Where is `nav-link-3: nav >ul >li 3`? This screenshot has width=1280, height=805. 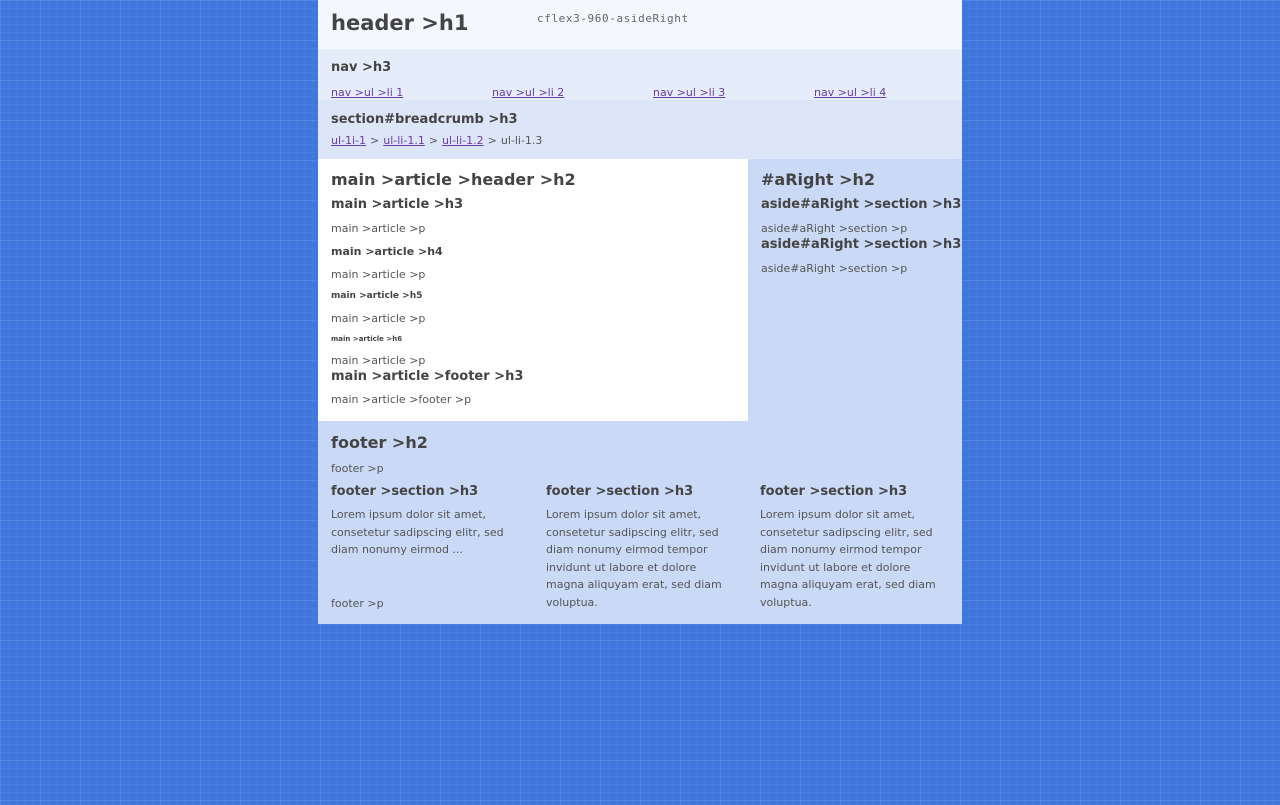 nav-link-3: nav >ul >li 3 is located at coordinates (689, 92).